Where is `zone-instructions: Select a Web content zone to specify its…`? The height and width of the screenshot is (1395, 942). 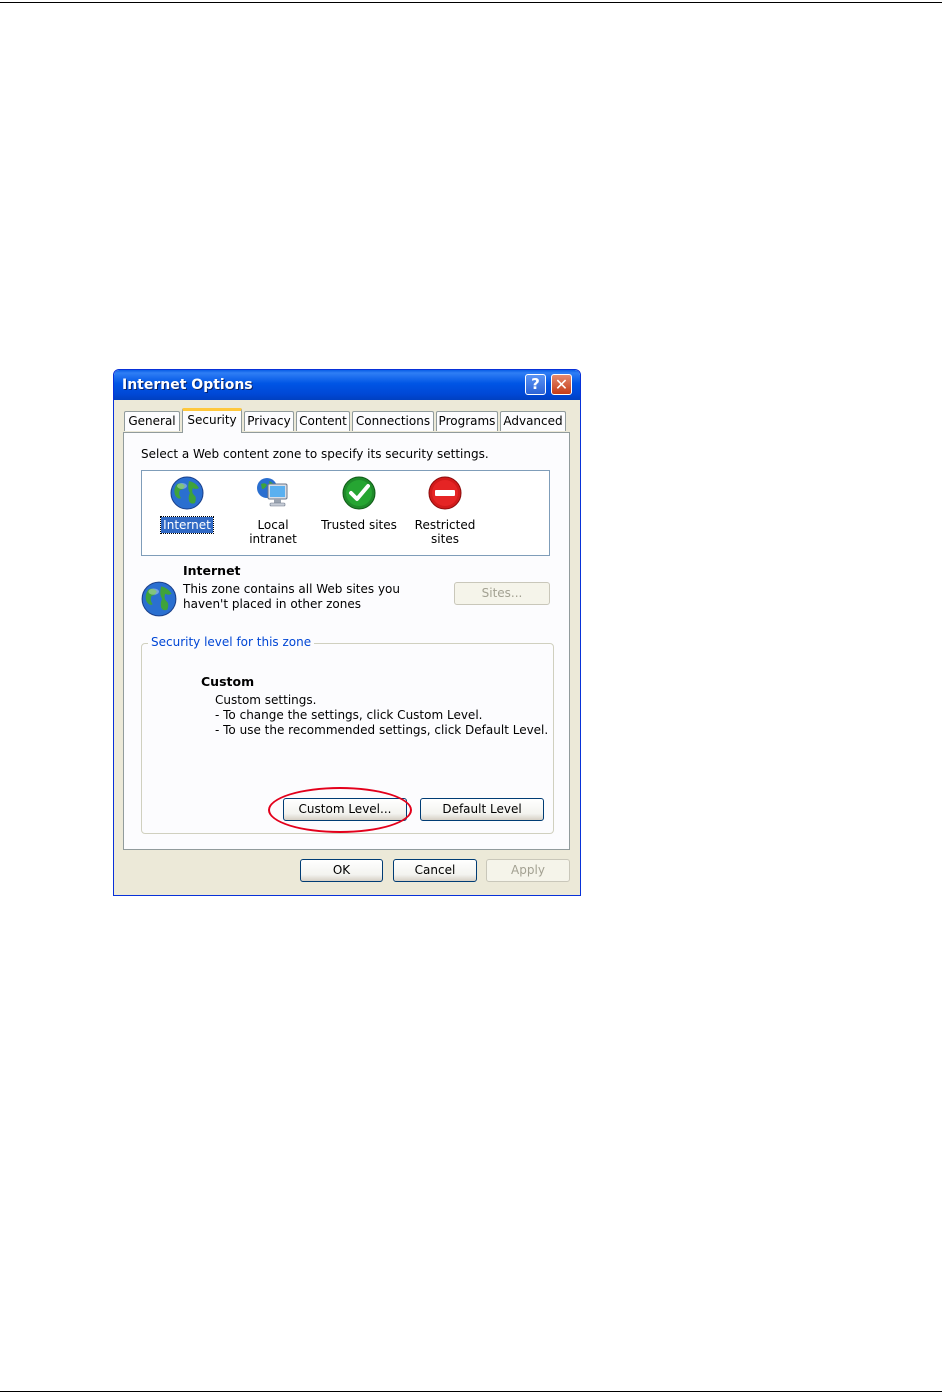 zone-instructions: Select a Web content zone to specify its… is located at coordinates (315, 454).